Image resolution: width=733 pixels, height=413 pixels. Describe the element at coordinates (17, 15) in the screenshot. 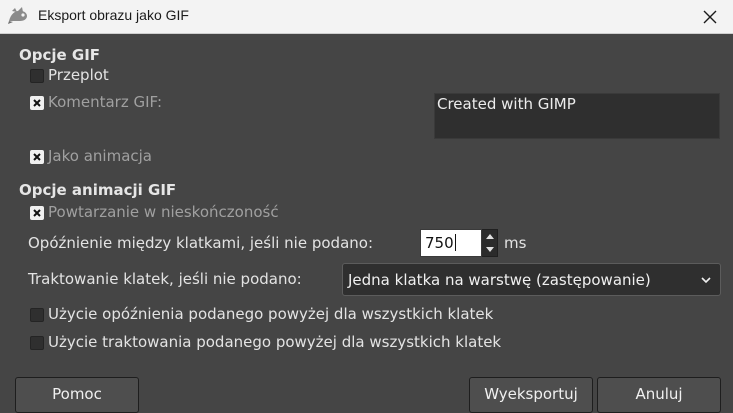

I see `gimp-wilber-icon` at that location.